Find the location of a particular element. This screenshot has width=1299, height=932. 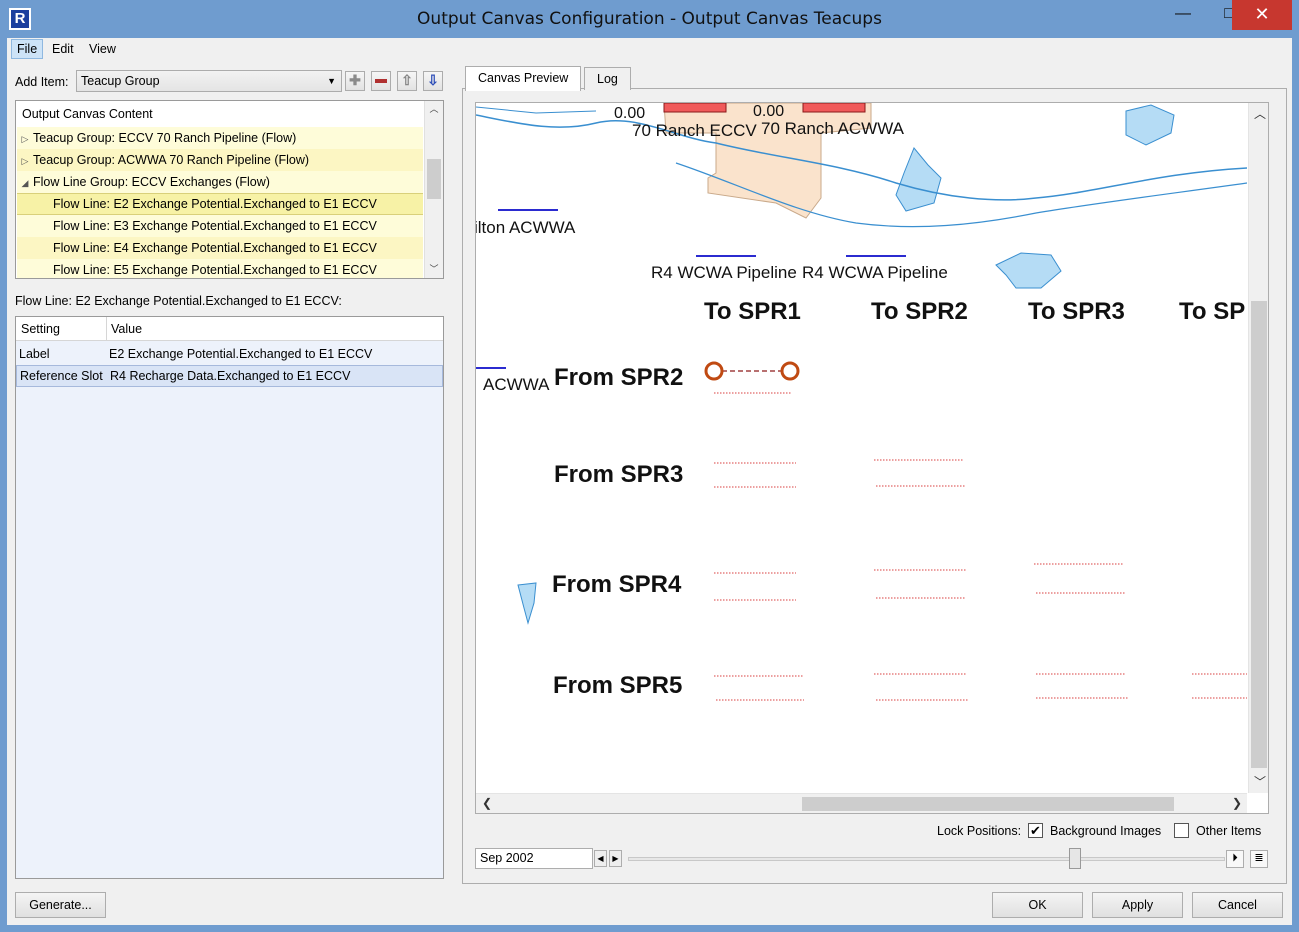

tree-row: ◢ Flow Line Group: ECCV Exchanges (Flow) is located at coordinates (220, 182).